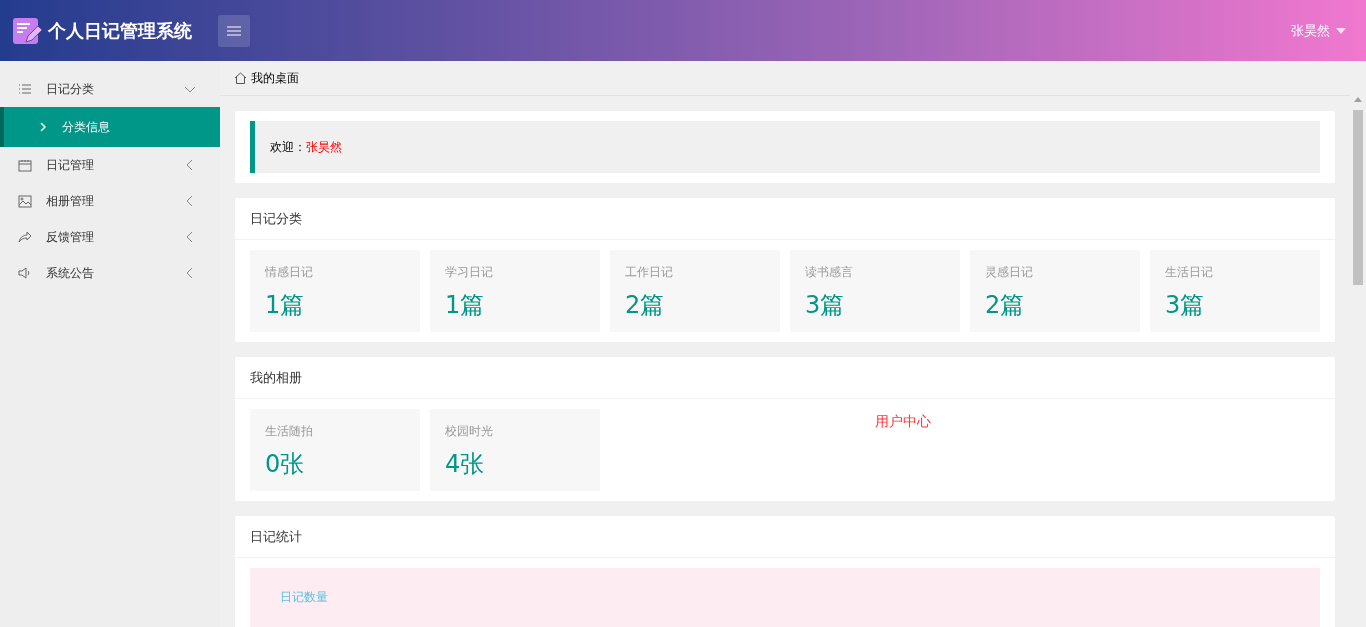  I want to click on stat-value: 0张, so click(285, 464).